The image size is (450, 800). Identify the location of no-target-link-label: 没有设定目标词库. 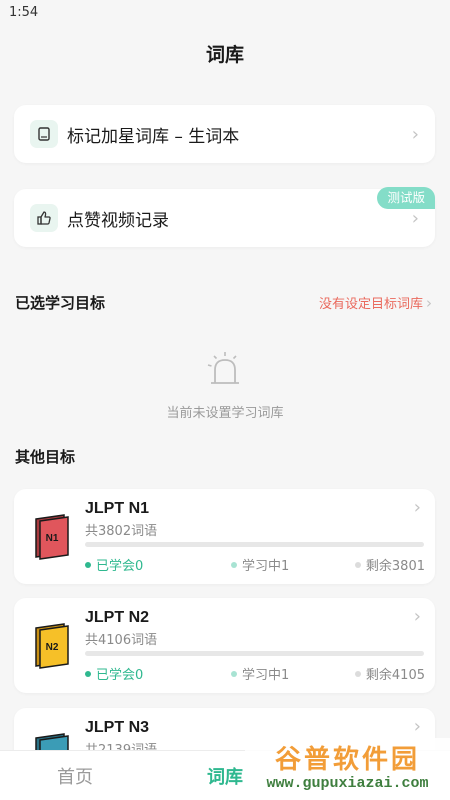
(370, 304).